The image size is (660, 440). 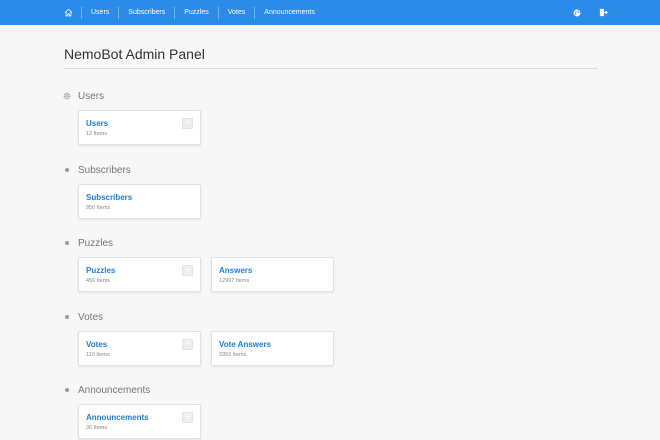 I want to click on card-item-count: 30 Items, so click(x=97, y=428).